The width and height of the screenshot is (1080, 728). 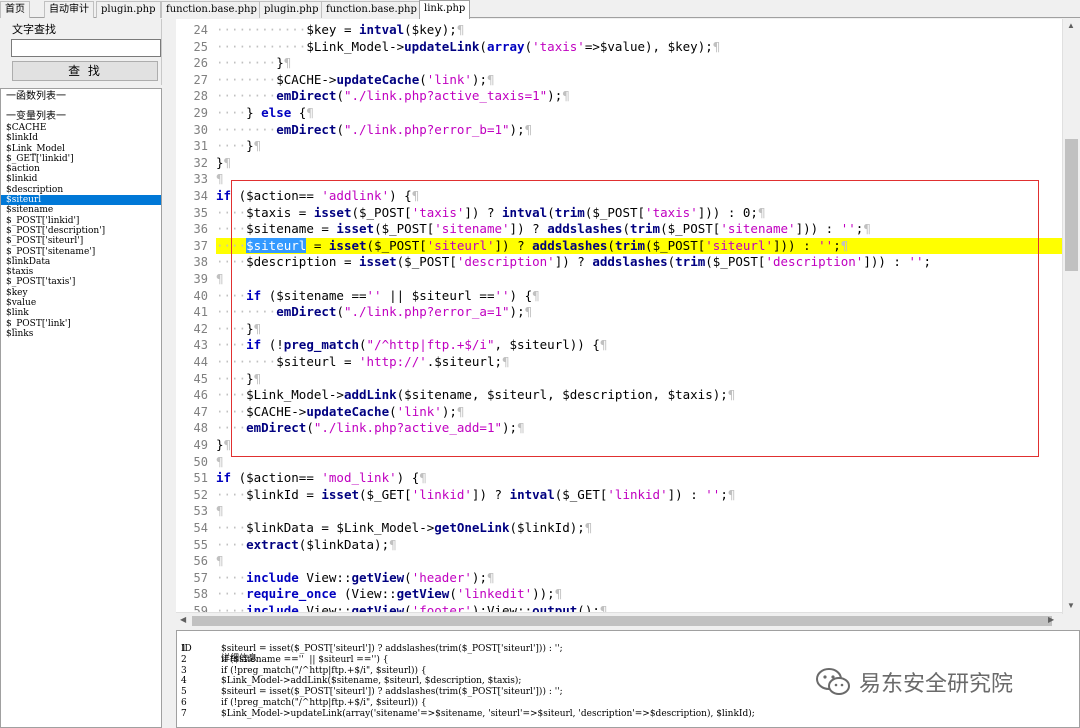 I want to click on code-token: addslashes, so click(x=585, y=229).